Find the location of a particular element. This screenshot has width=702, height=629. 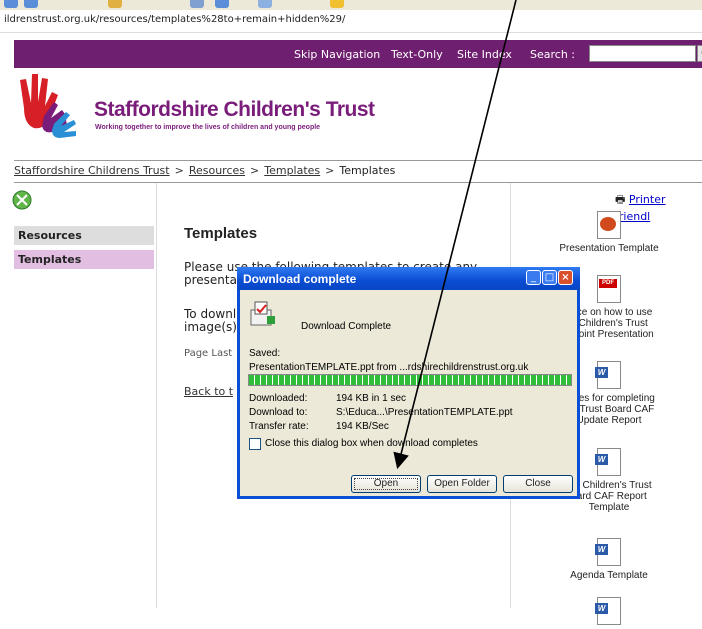

arrow-pointing-open is located at coordinates (455, 235).